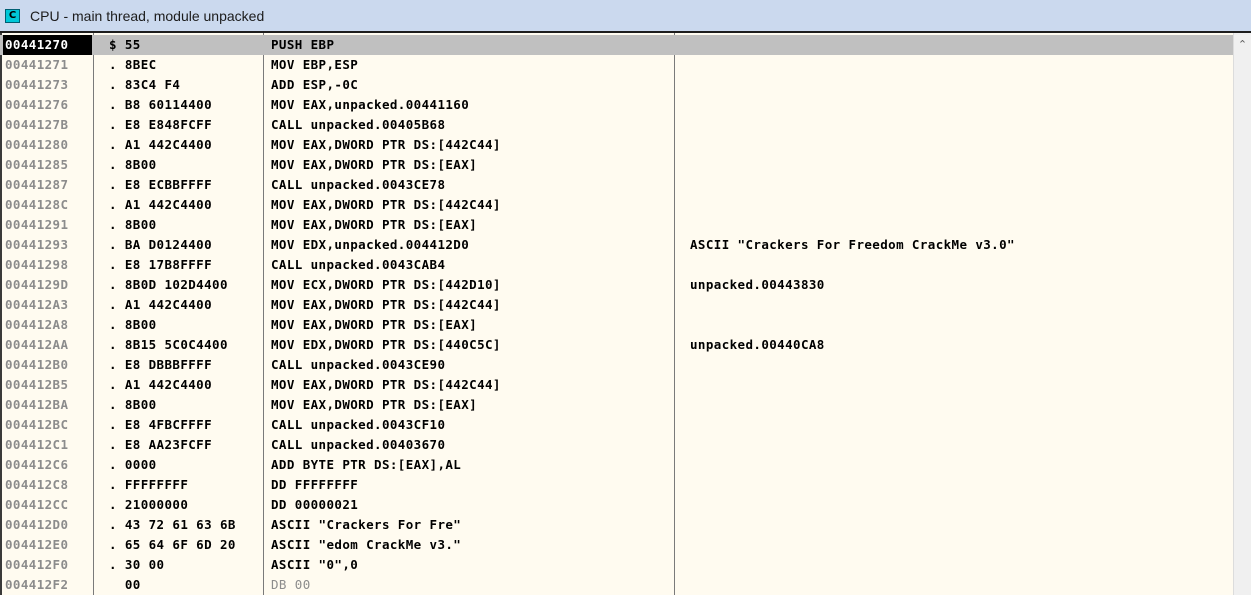 This screenshot has height=595, width=1251. Describe the element at coordinates (37, 104) in the screenshot. I see `address-cell: 00441276` at that location.